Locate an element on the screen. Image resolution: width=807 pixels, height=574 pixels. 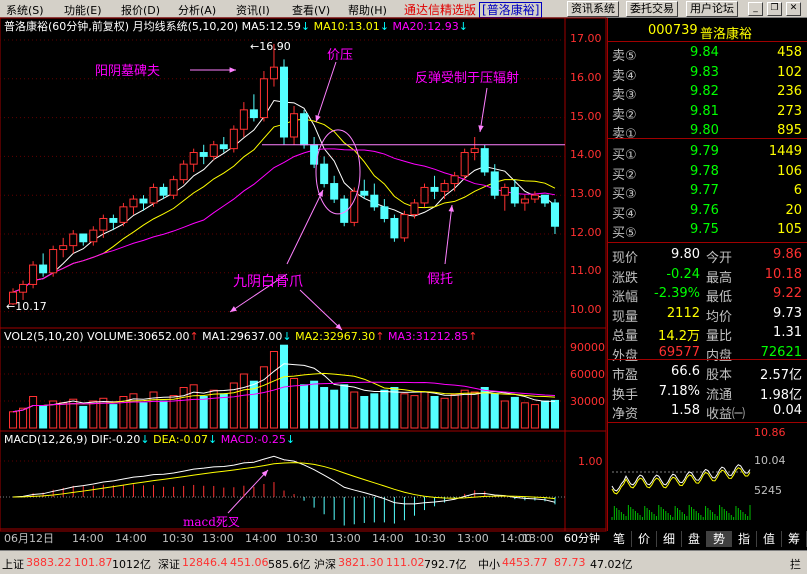
stat-label: 最高 is located at coordinates (719, 278).